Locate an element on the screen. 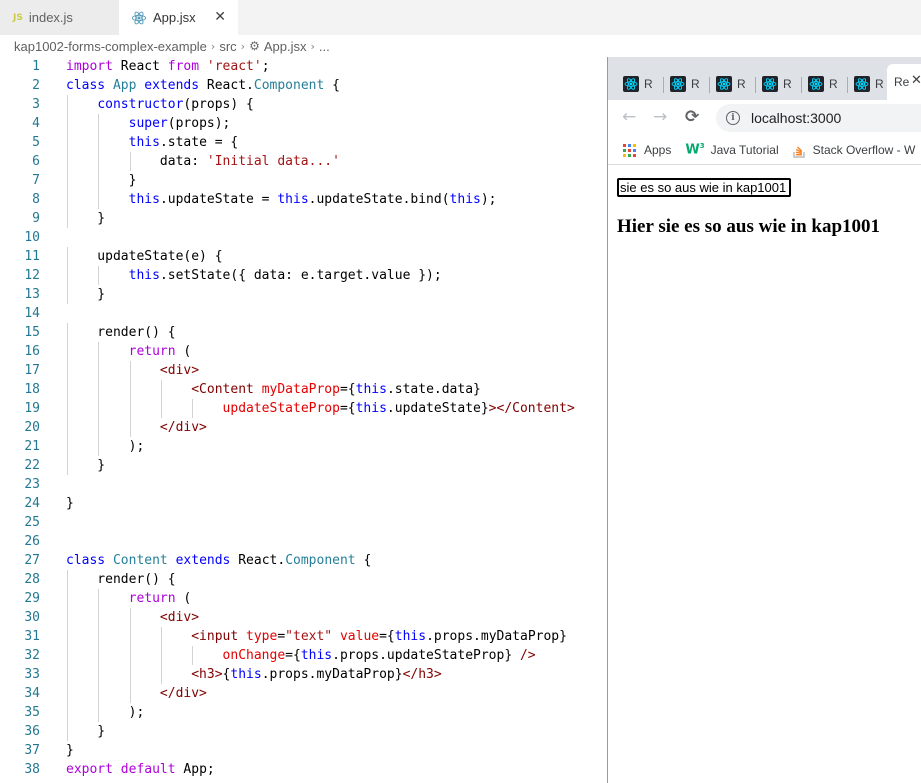  apps-grid-icon is located at coordinates (629, 150).